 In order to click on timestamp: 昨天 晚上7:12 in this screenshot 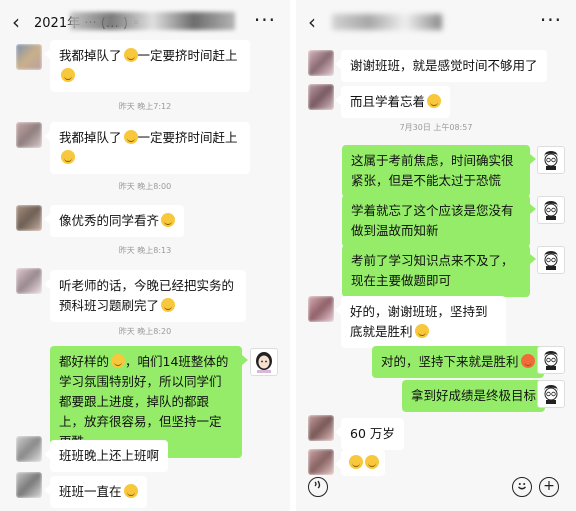, I will do `click(145, 106)`.